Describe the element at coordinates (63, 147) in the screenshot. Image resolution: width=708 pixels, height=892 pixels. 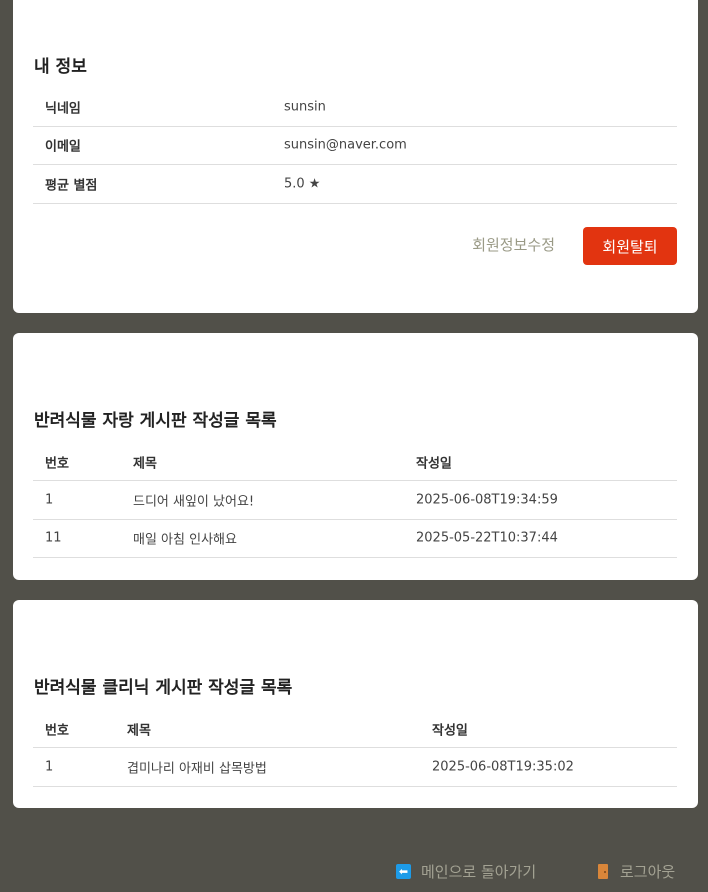
I see `email-label: 이메일` at that location.